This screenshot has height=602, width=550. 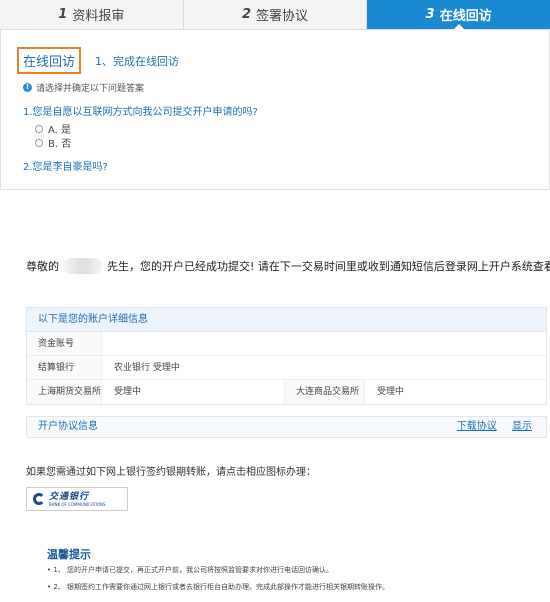 What do you see at coordinates (522, 426) in the screenshot?
I see `show-agreement-link: 显示` at bounding box center [522, 426].